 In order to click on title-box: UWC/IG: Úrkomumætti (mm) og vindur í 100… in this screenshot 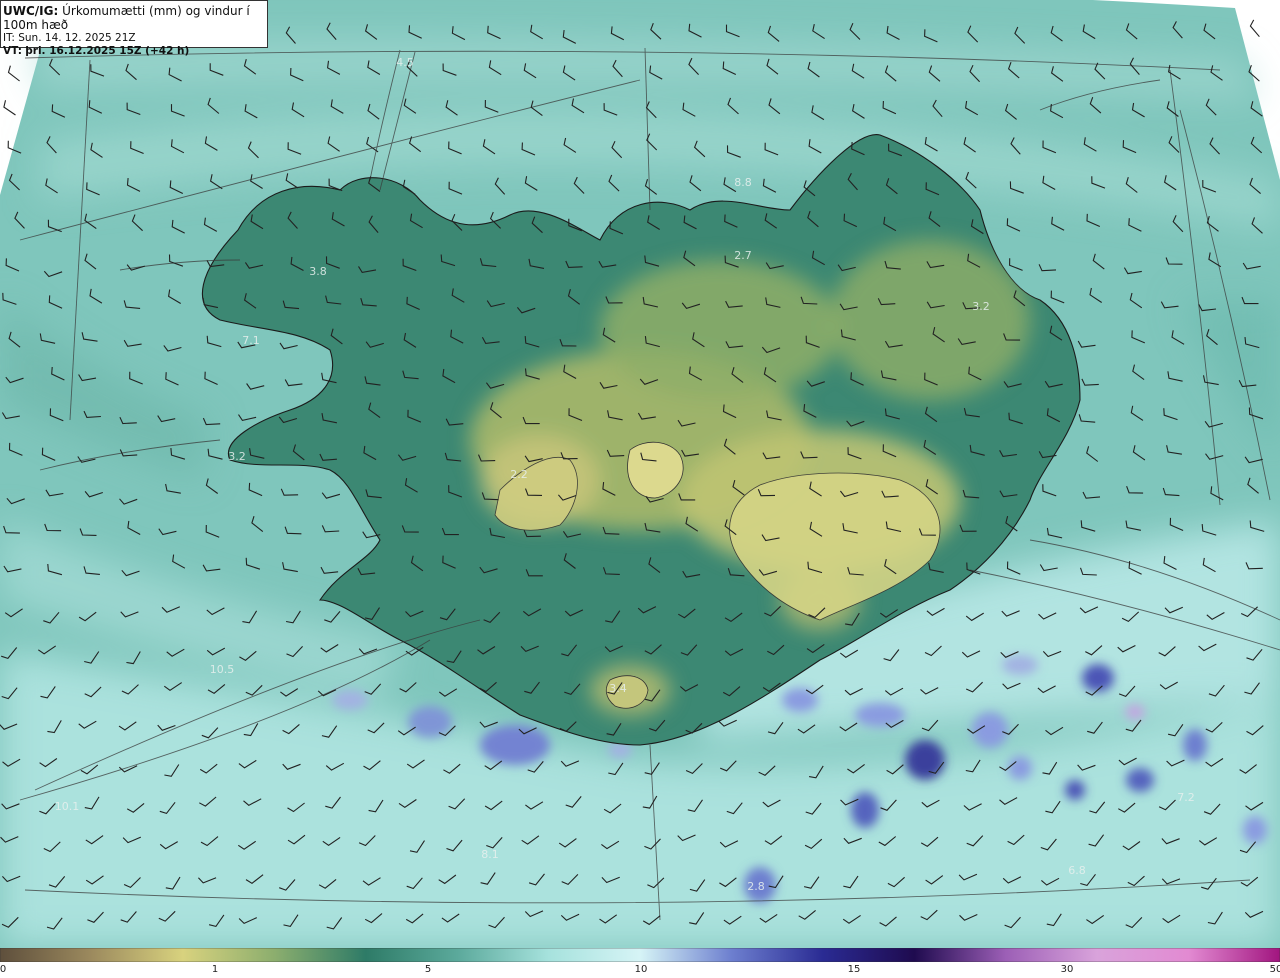, I will do `click(134, 28)`.